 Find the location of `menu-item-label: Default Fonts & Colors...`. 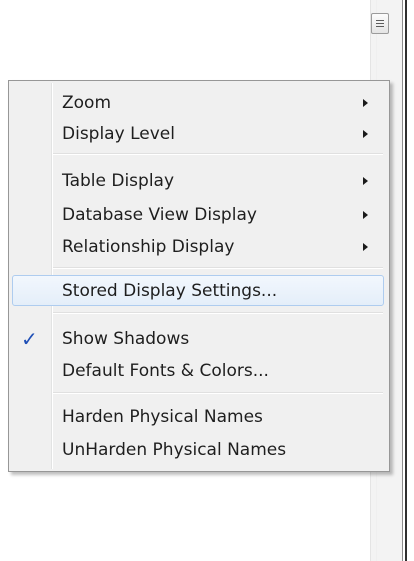

menu-item-label: Default Fonts & Colors... is located at coordinates (165, 370).